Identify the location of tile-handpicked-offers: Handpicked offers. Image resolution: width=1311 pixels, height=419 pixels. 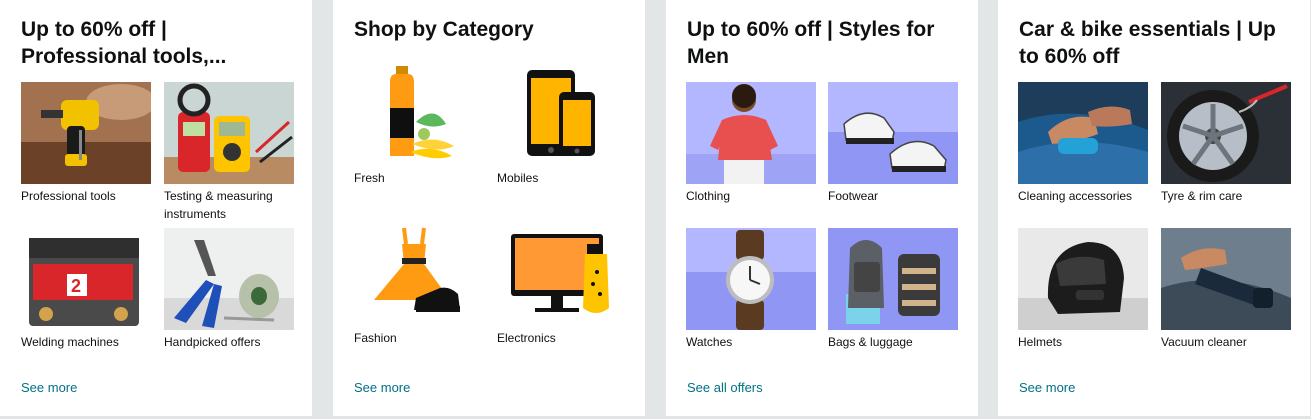
(229, 289).